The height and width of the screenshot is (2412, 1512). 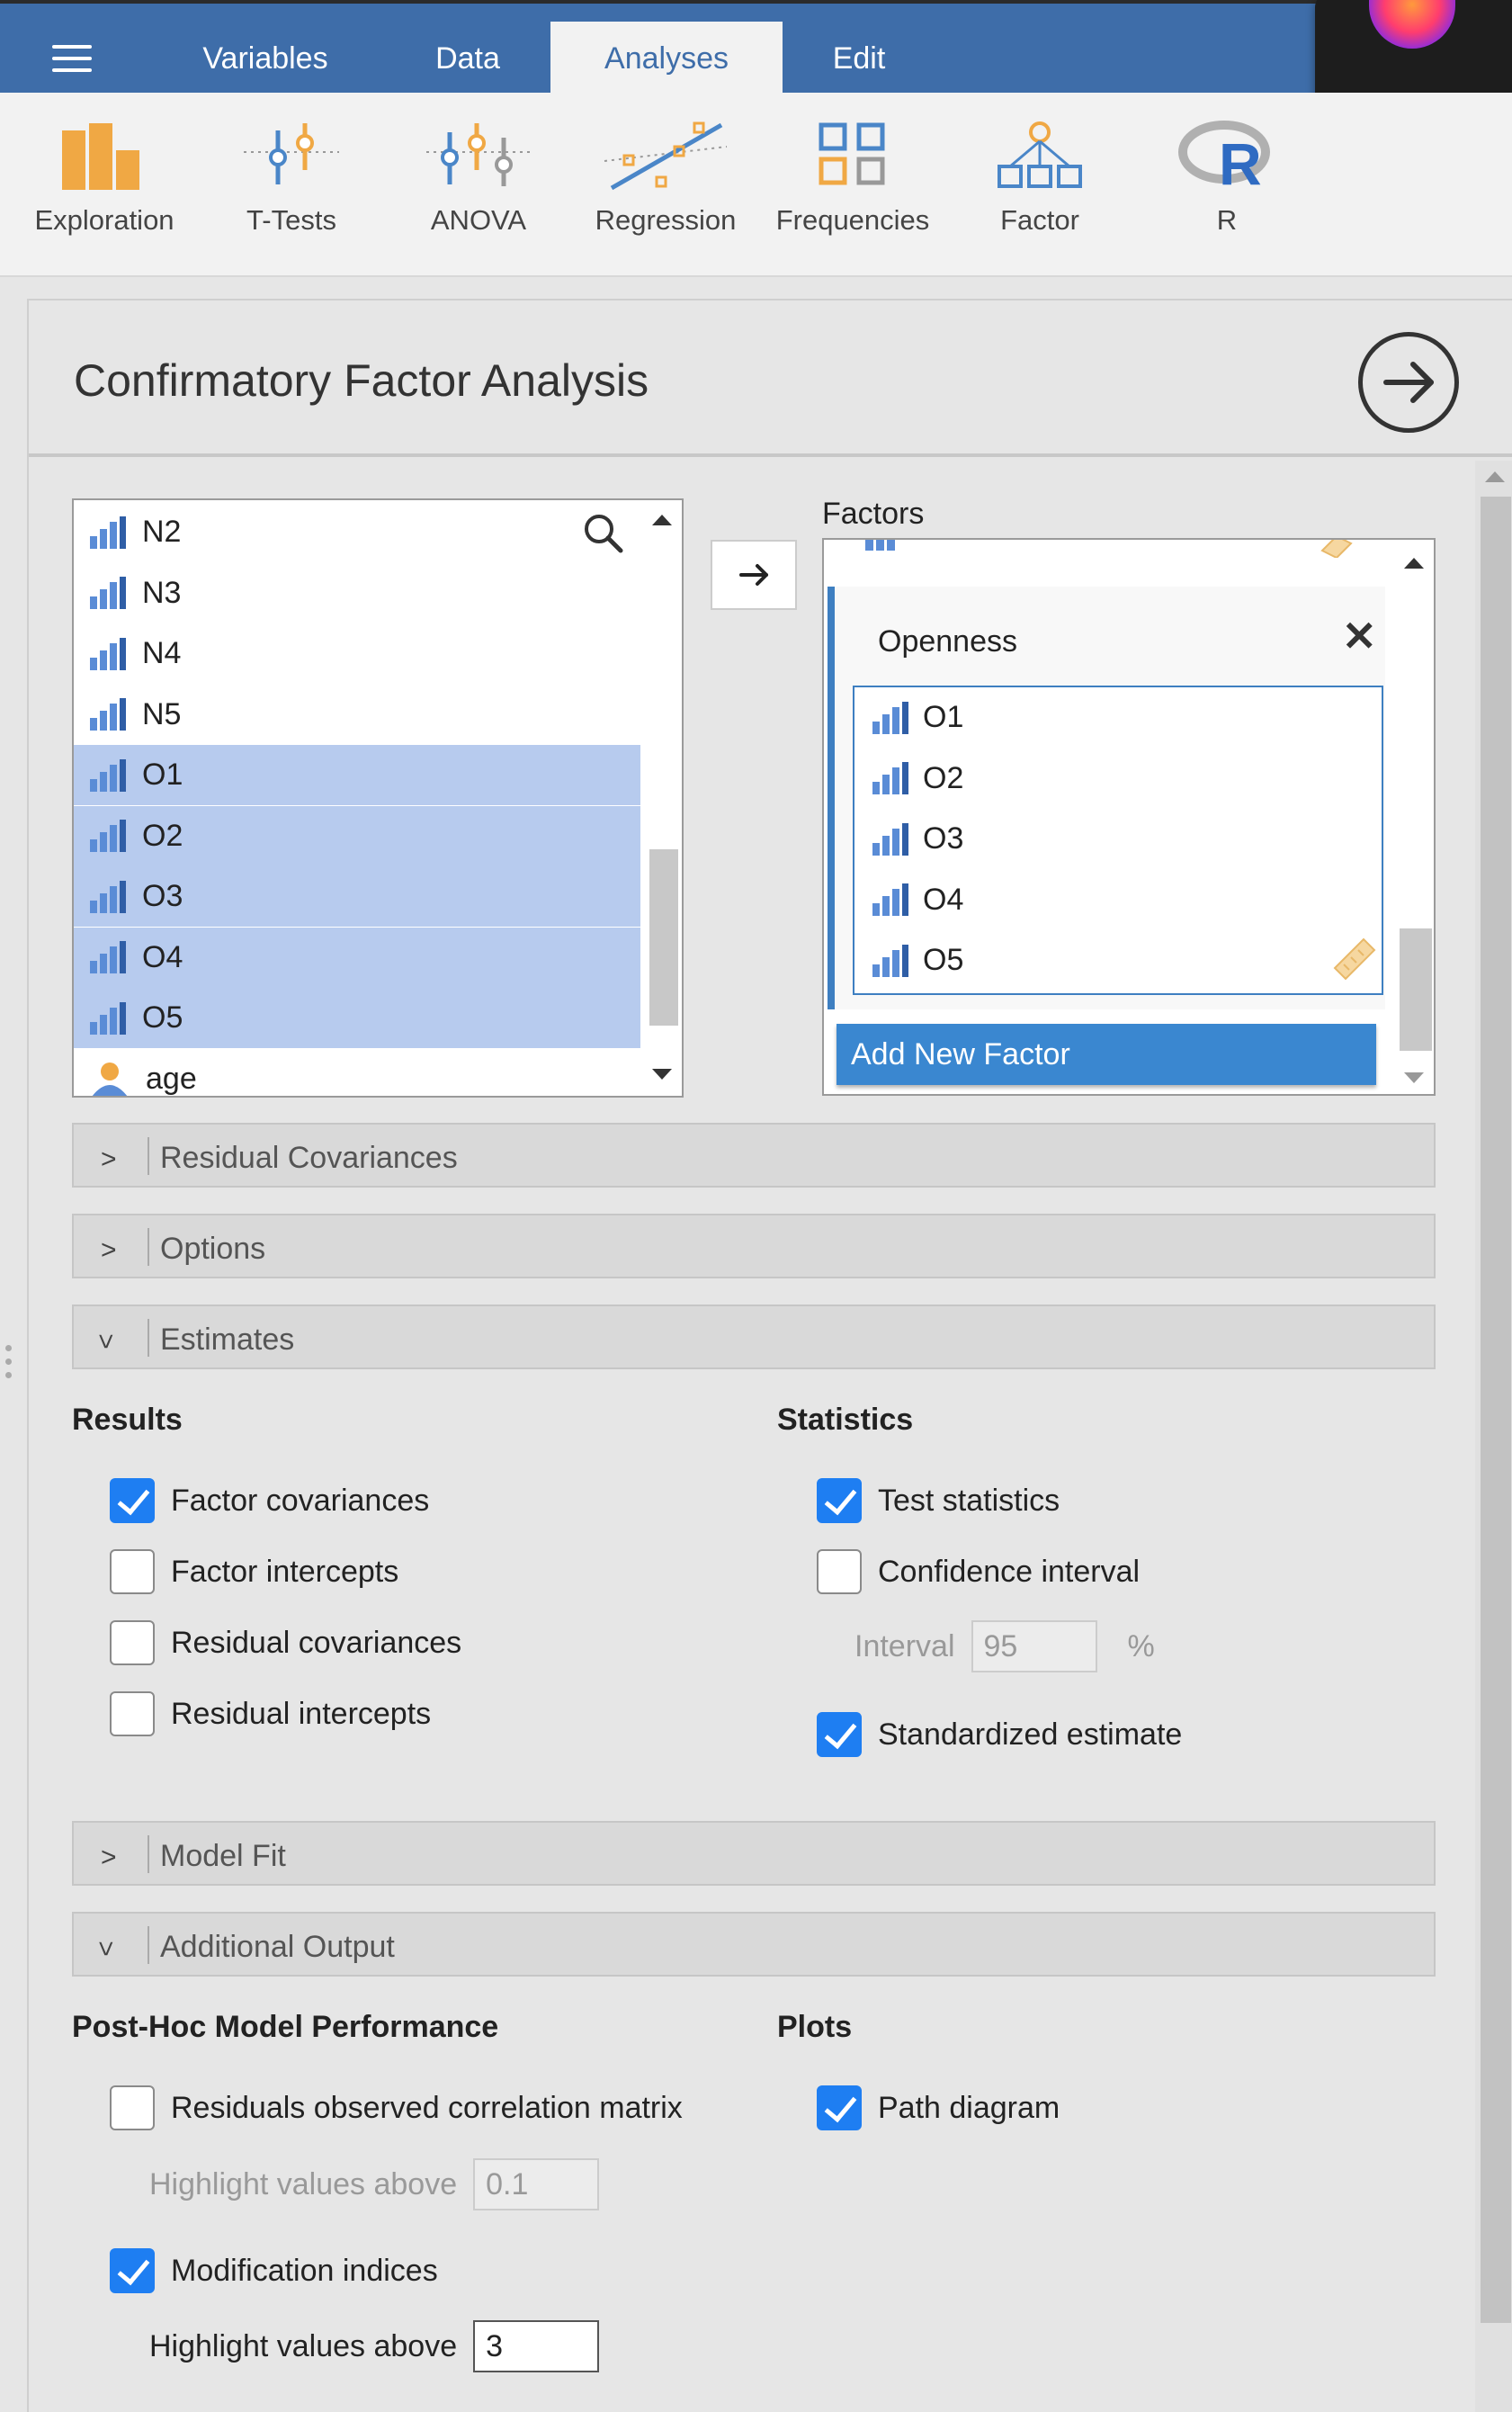 What do you see at coordinates (132, 1713) in the screenshot?
I see `residual-intercepts-checkbox` at bounding box center [132, 1713].